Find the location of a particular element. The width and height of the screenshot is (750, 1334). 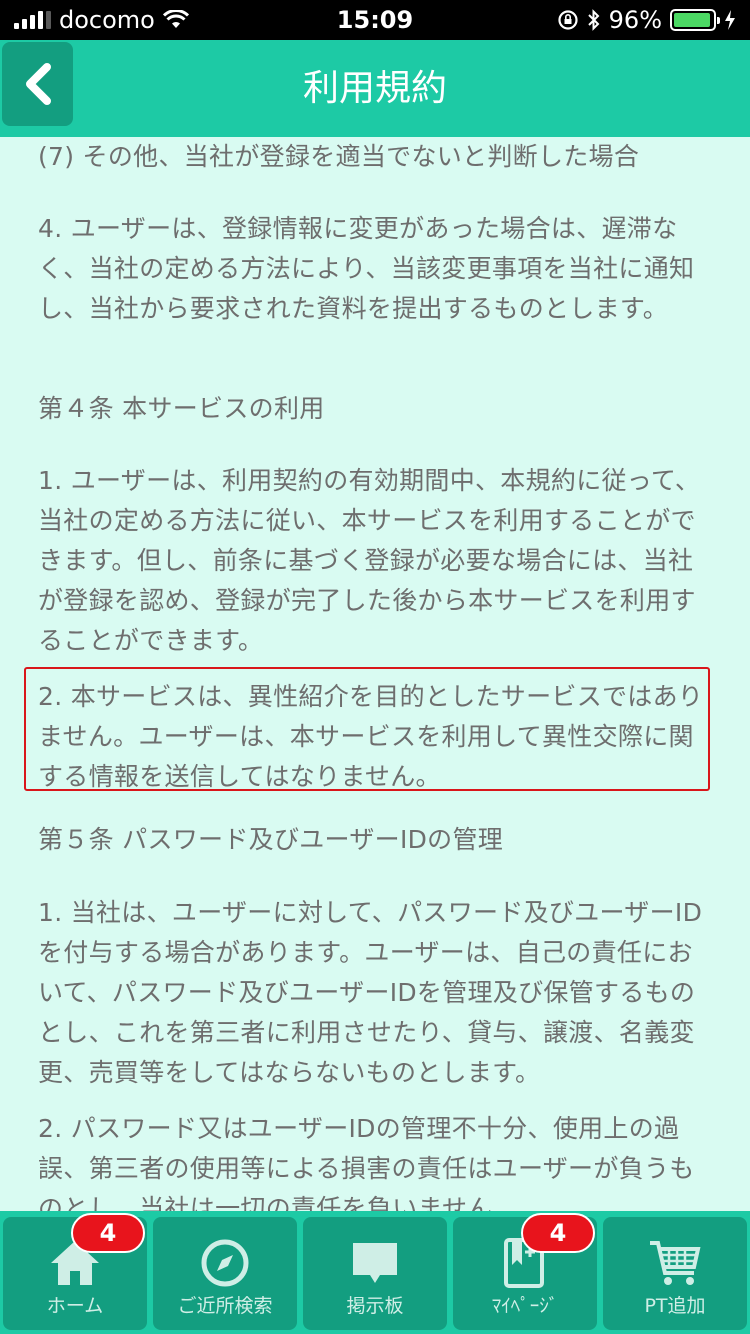

bluetooth-icon is located at coordinates (593, 20).